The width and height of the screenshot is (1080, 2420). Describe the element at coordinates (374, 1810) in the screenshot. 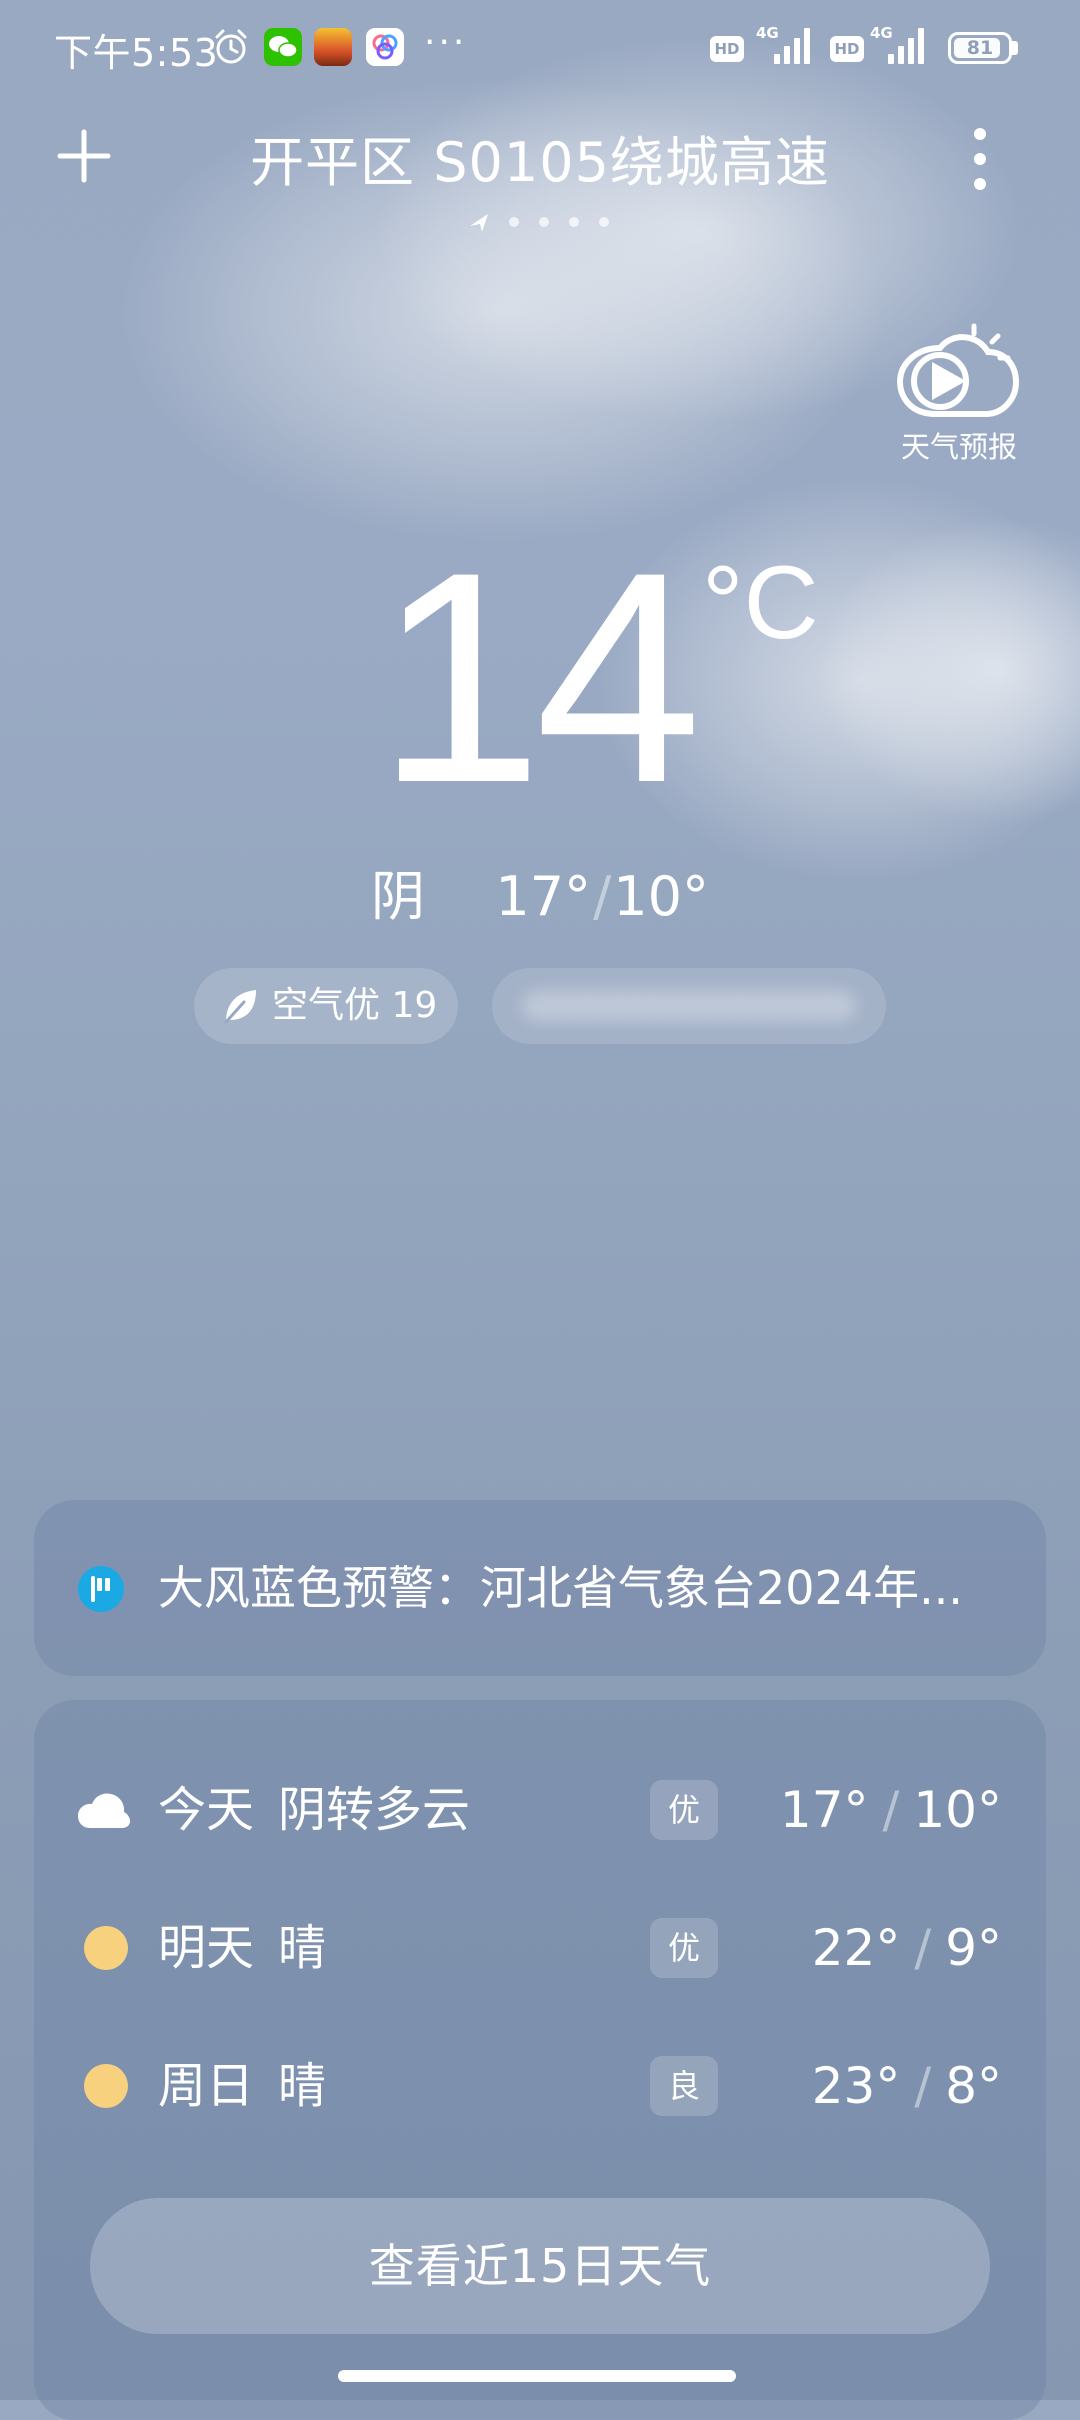

I see `forecast-condition: 阴转多云` at that location.